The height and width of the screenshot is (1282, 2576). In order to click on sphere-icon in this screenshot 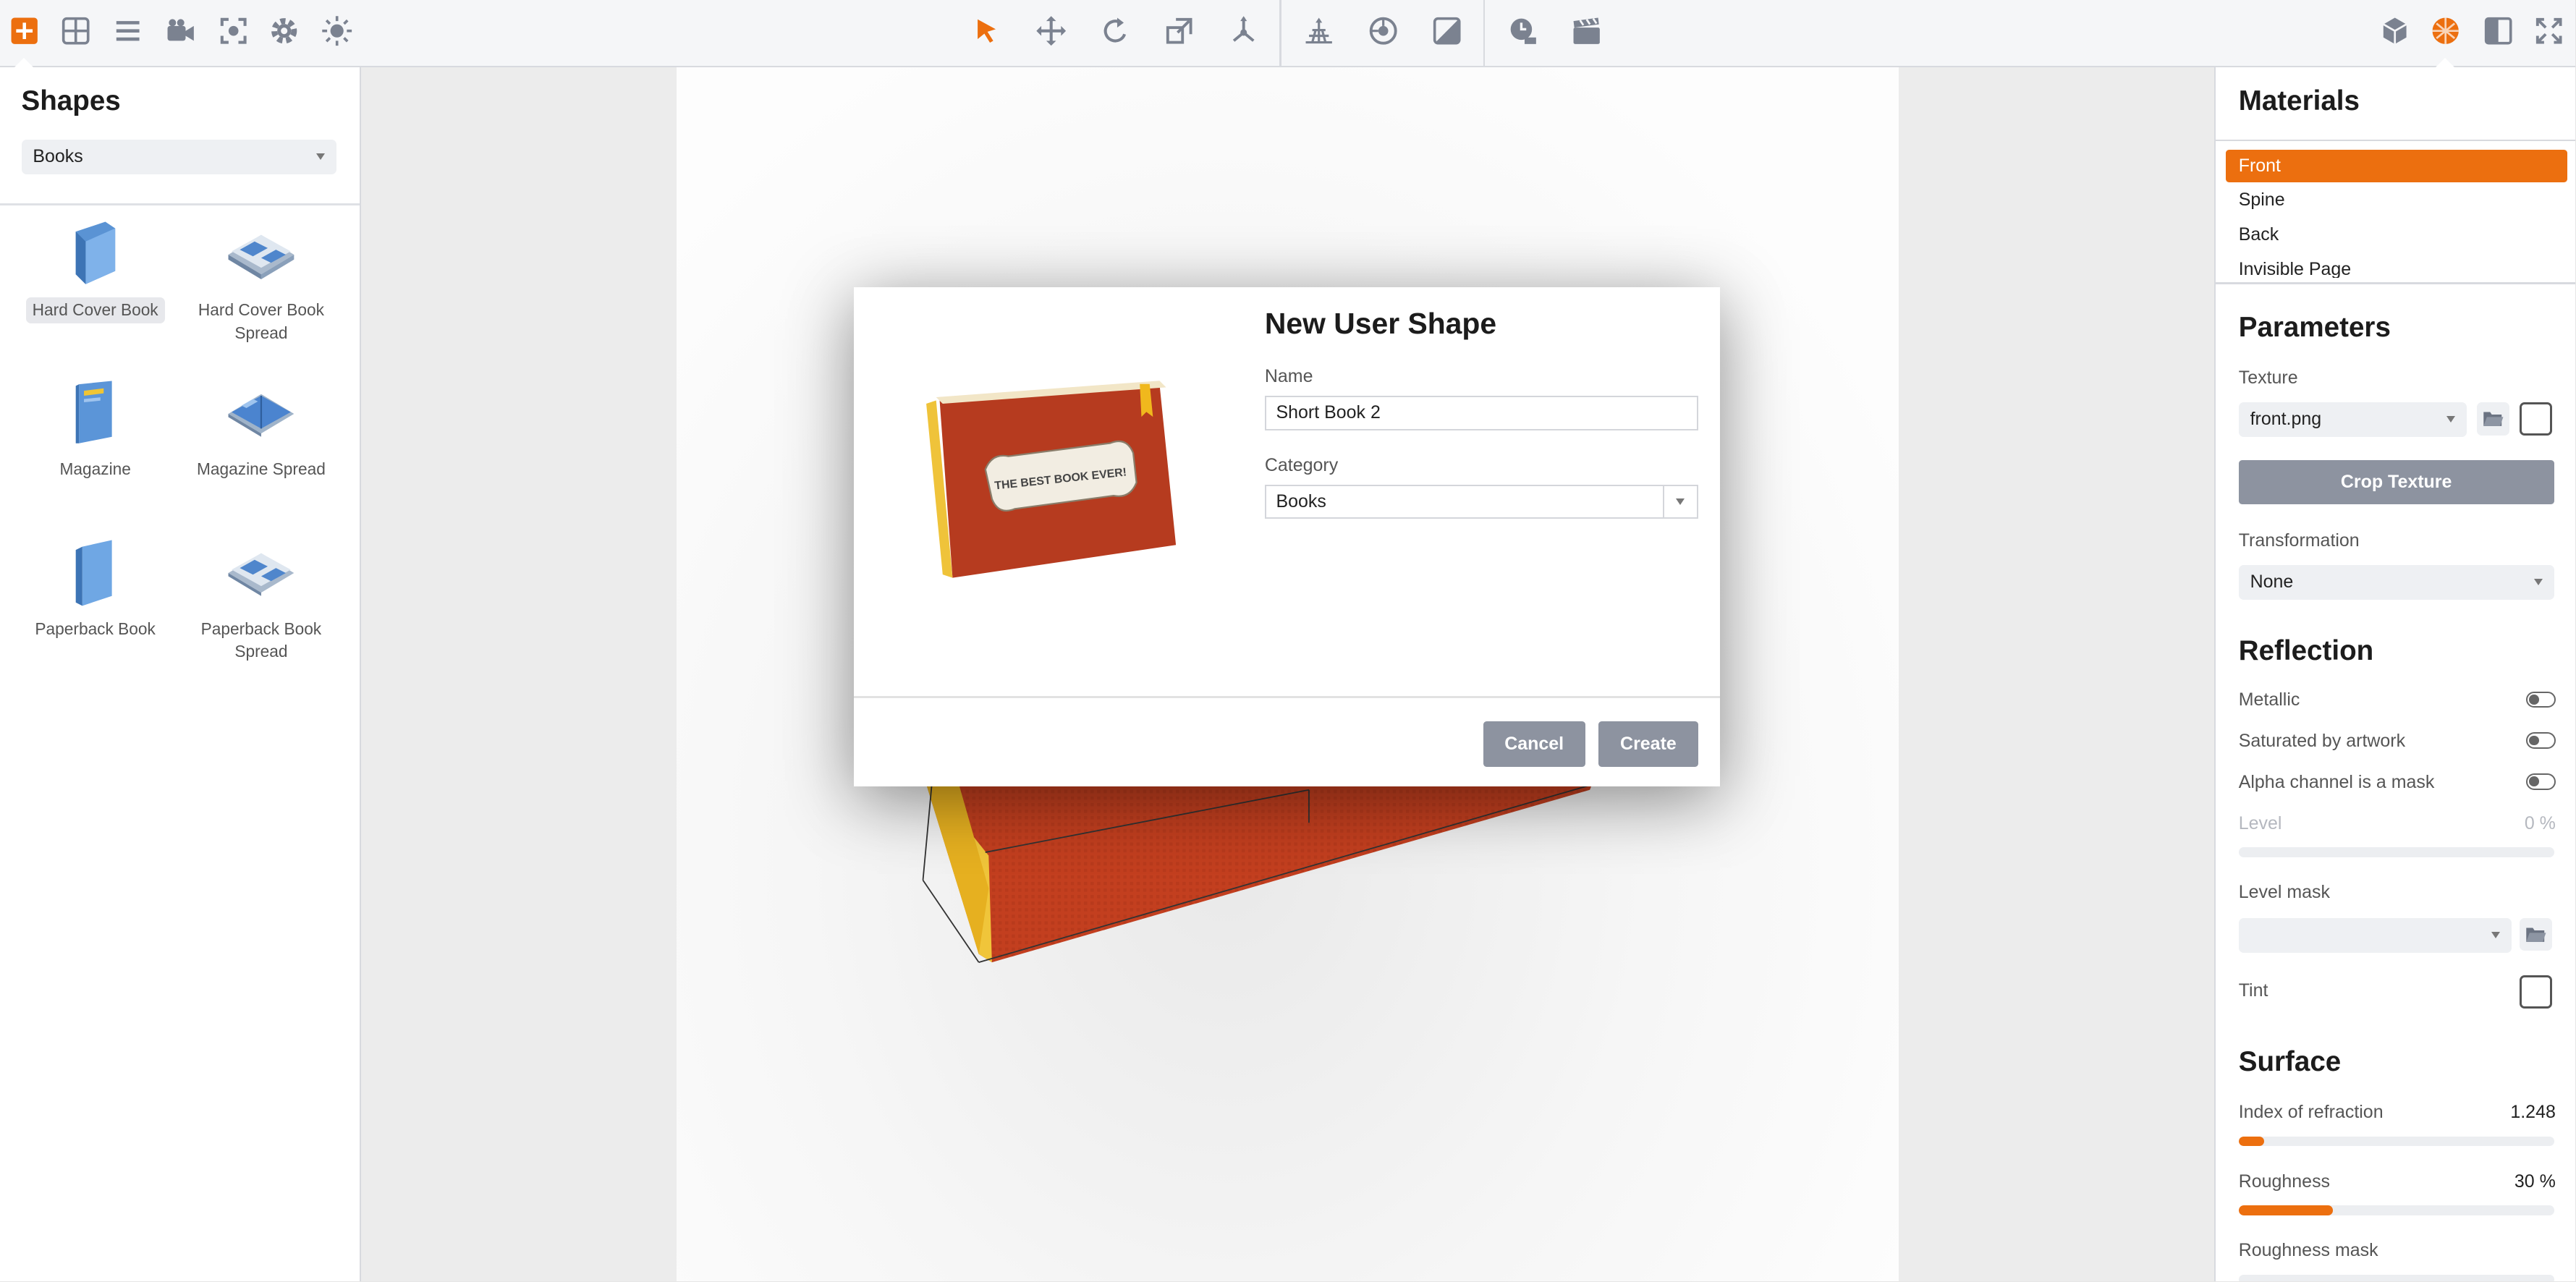, I will do `click(1383, 31)`.